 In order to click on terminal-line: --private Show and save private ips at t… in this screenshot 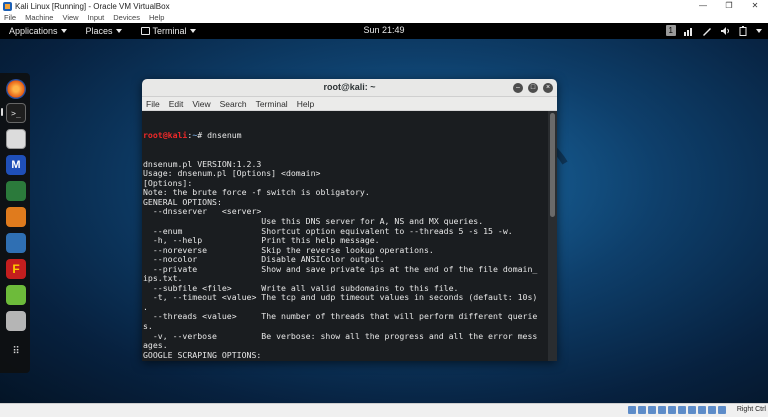, I will do `click(340, 268)`.